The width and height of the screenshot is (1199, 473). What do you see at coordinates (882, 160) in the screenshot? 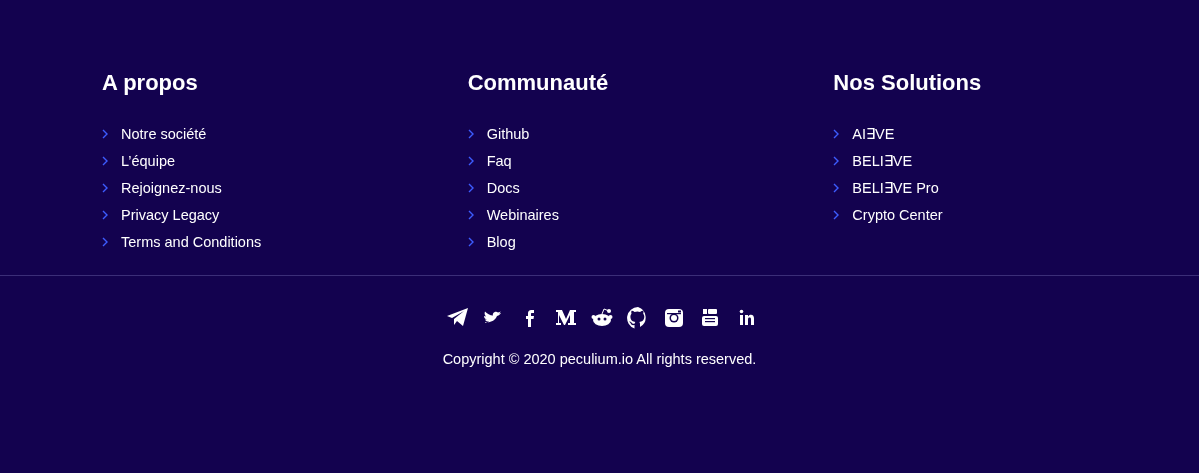
I see `footer-link: BELI∃VE` at bounding box center [882, 160].